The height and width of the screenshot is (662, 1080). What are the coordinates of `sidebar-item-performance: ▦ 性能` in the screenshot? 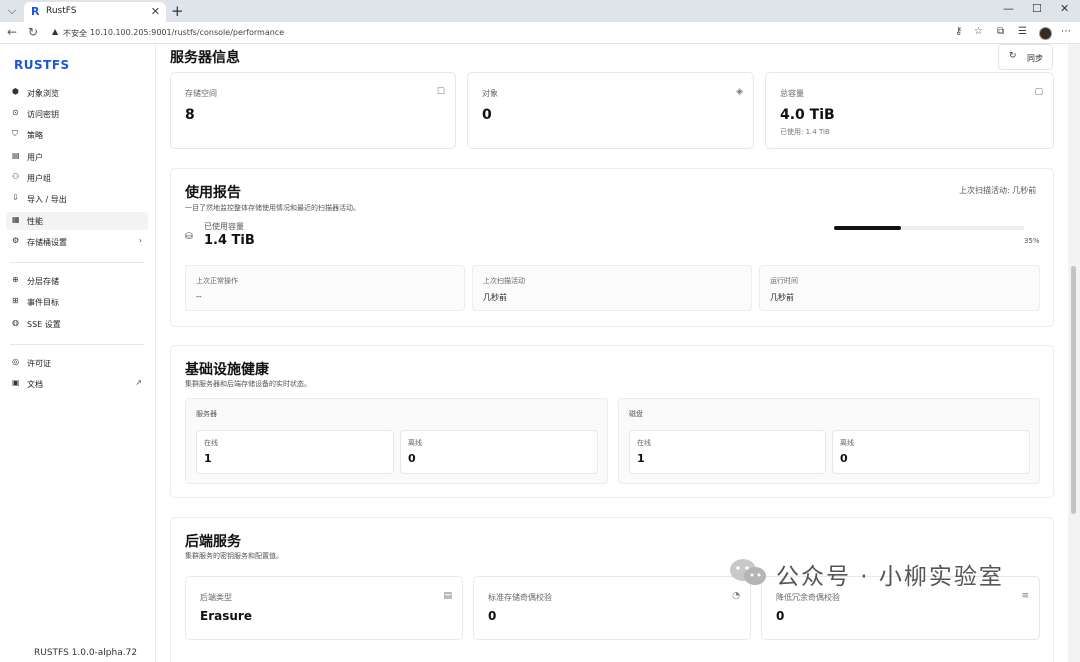 It's located at (77, 221).